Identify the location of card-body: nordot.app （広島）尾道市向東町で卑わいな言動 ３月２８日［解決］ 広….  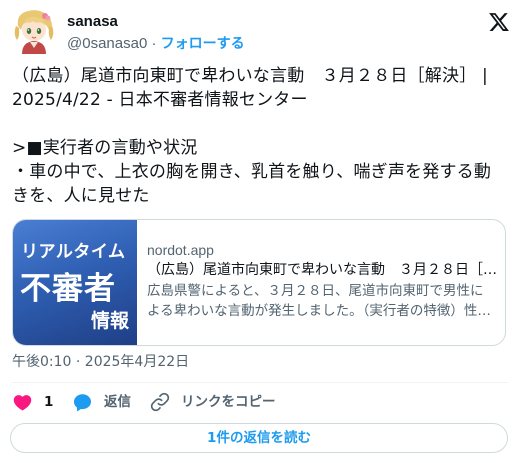
(322, 280).